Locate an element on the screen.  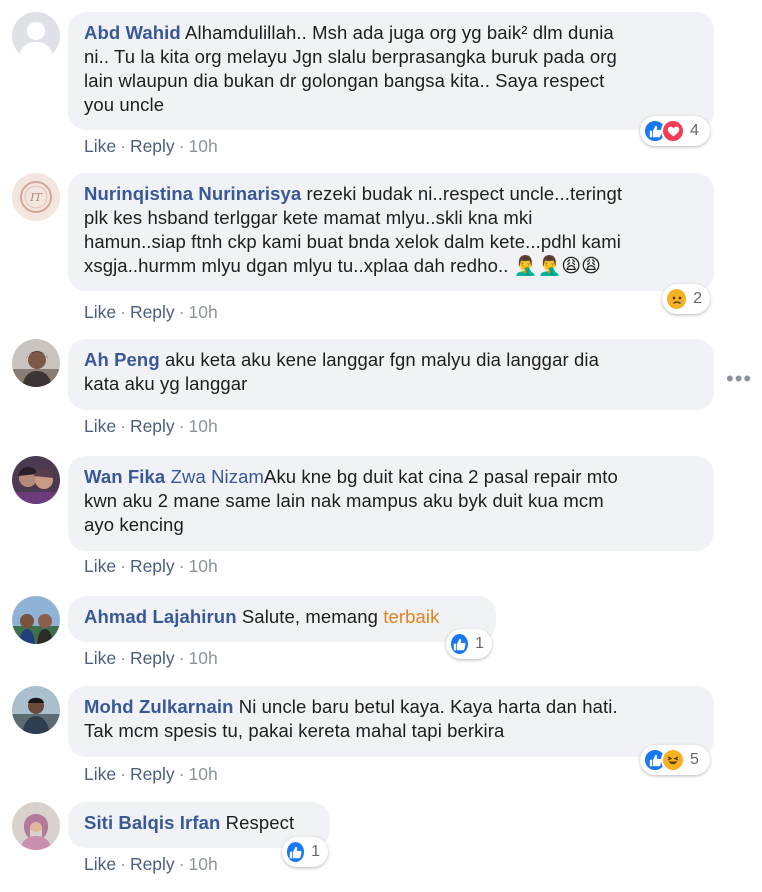
reaction-summary: 2 is located at coordinates (686, 299).